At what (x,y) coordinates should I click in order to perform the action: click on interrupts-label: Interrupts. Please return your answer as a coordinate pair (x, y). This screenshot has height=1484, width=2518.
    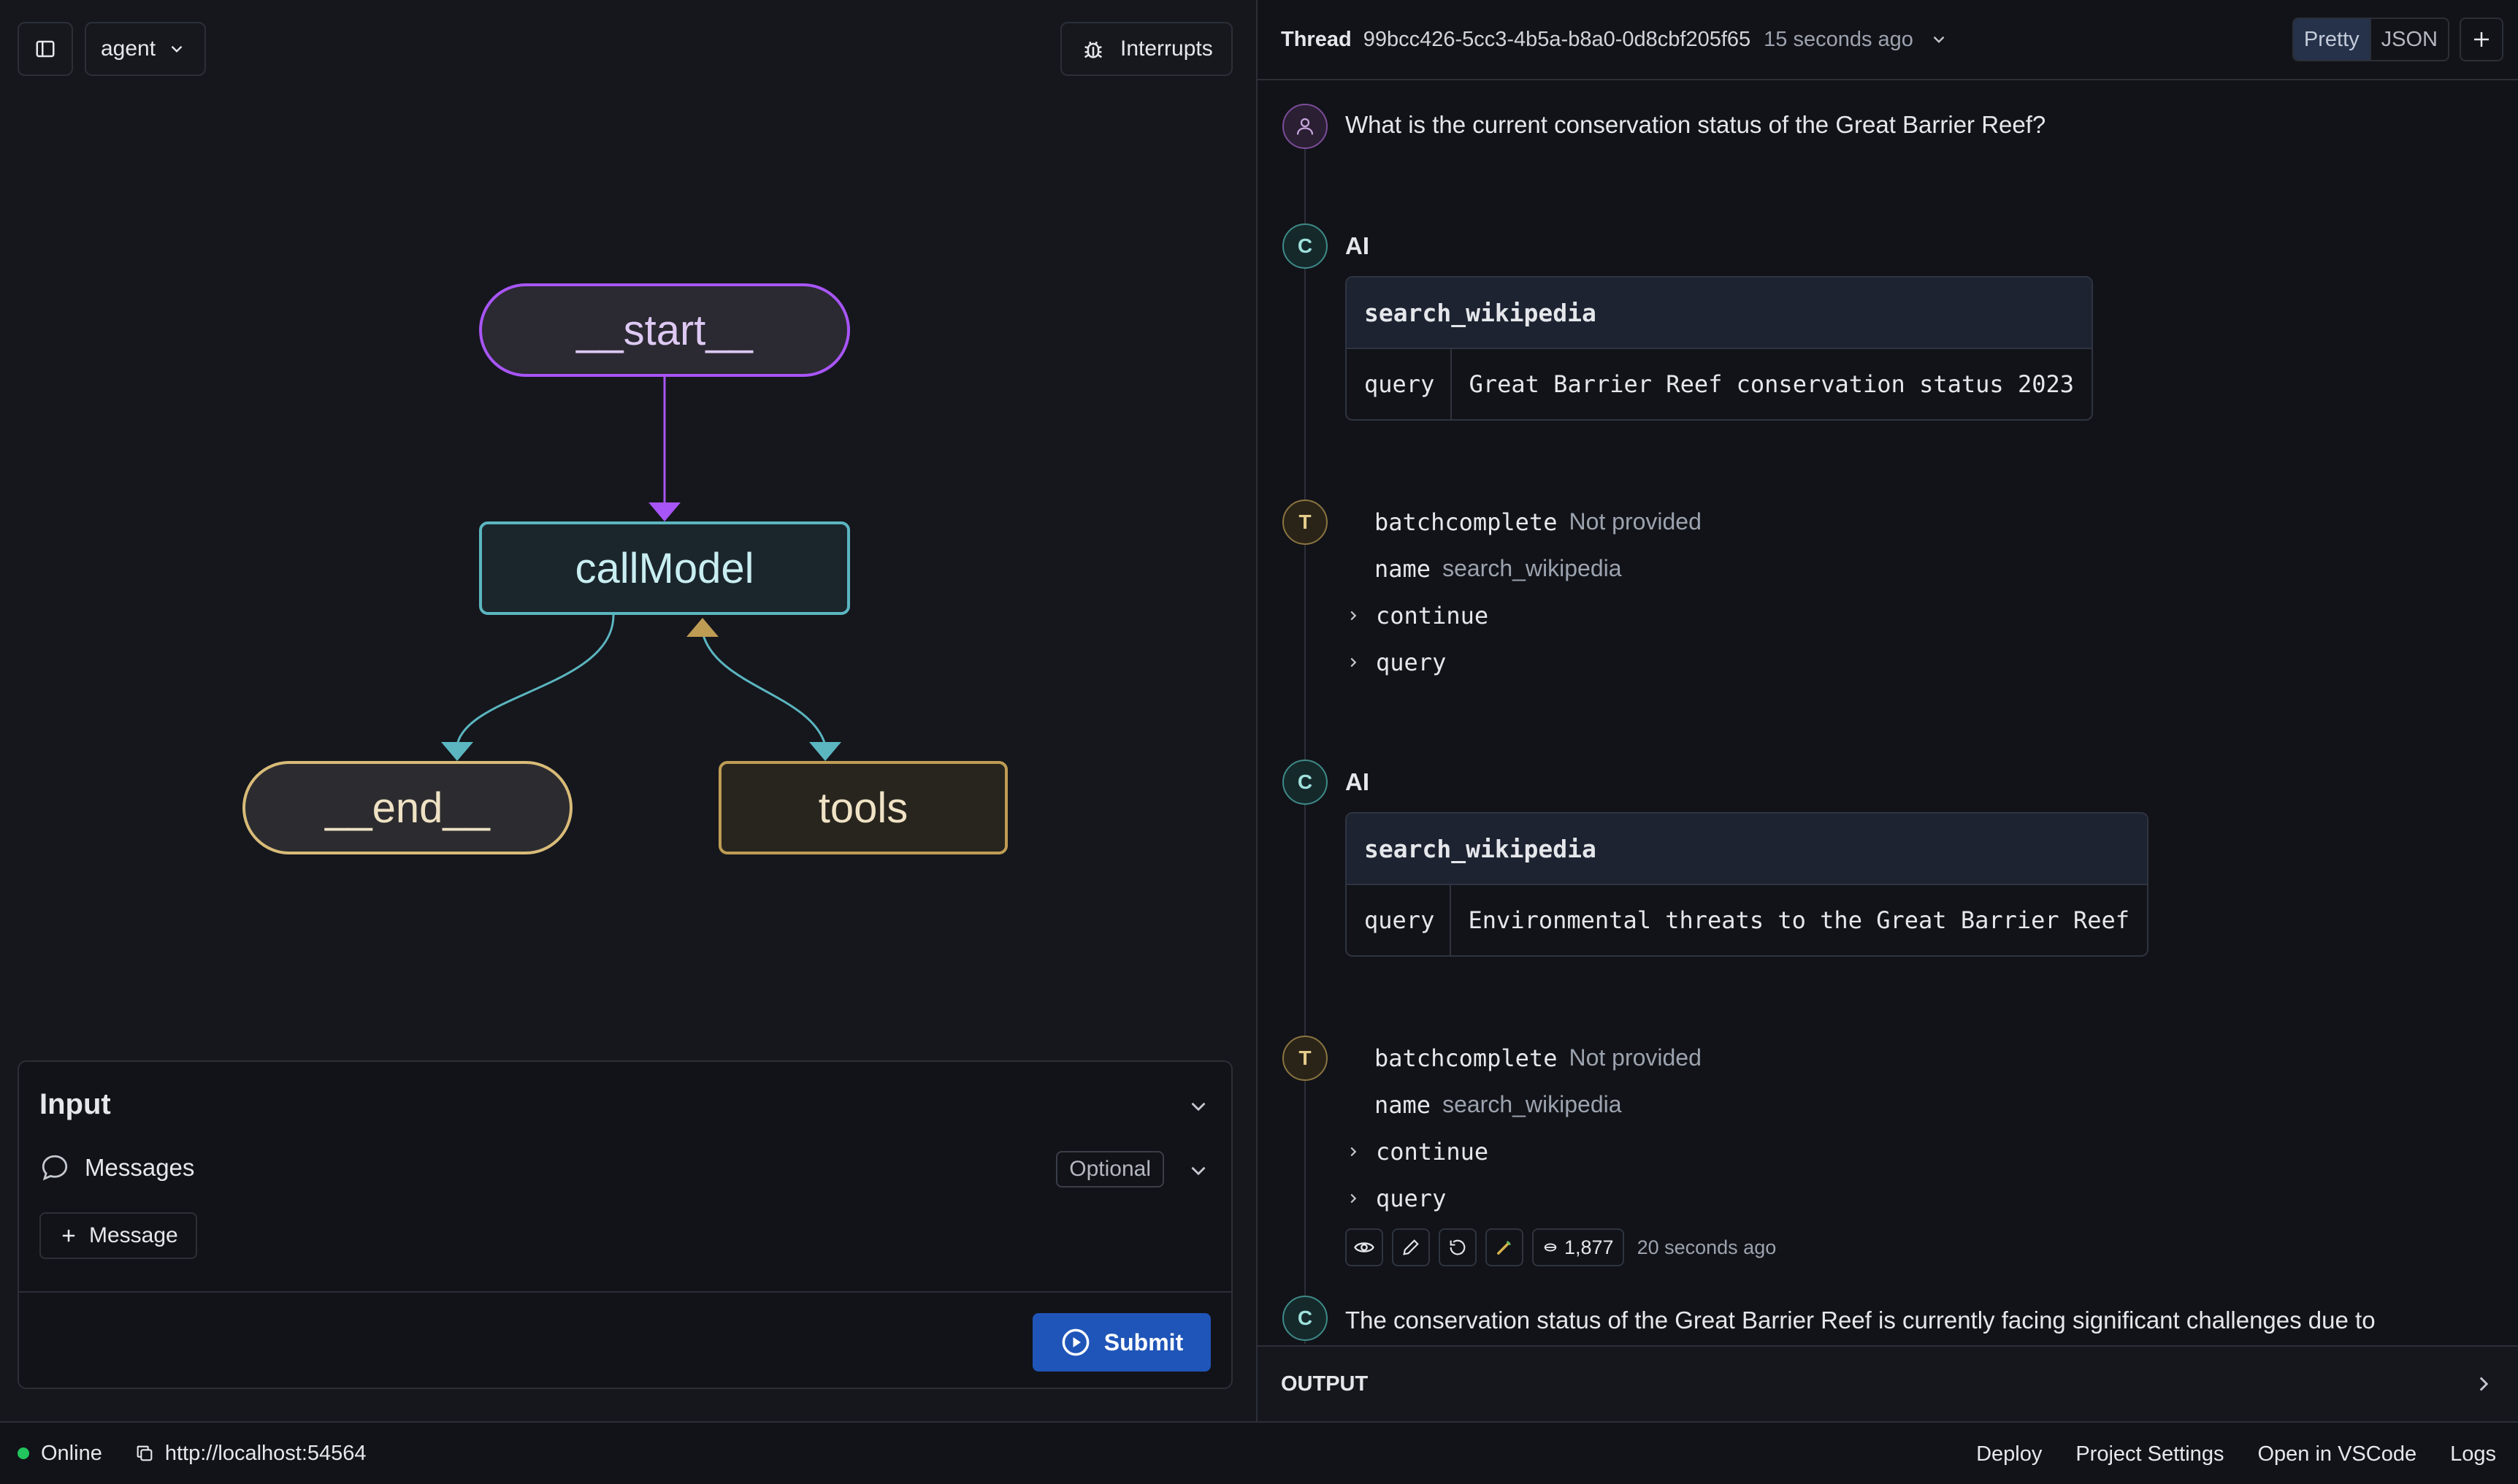
    Looking at the image, I should click on (1166, 49).